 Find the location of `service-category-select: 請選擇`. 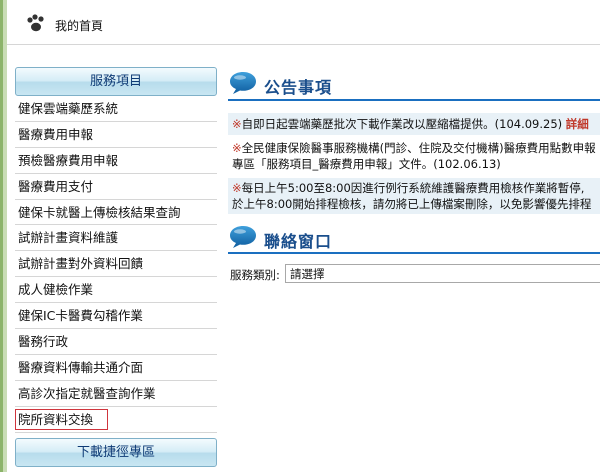

service-category-select: 請選擇 is located at coordinates (442, 273).